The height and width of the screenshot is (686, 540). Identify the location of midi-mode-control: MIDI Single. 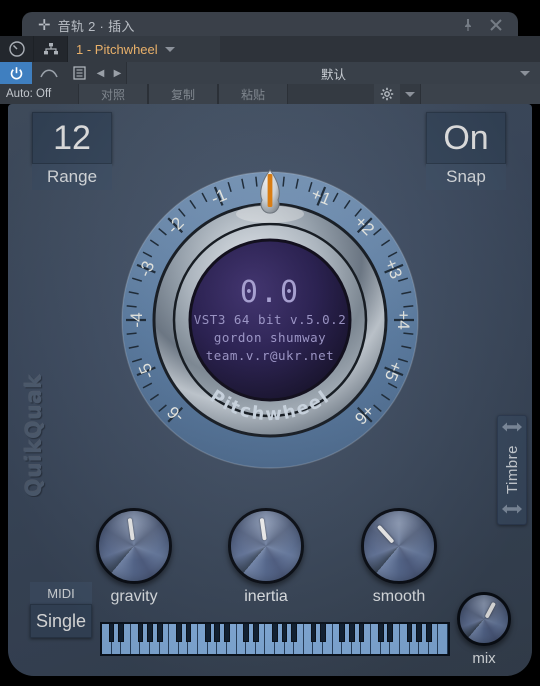
(61, 610).